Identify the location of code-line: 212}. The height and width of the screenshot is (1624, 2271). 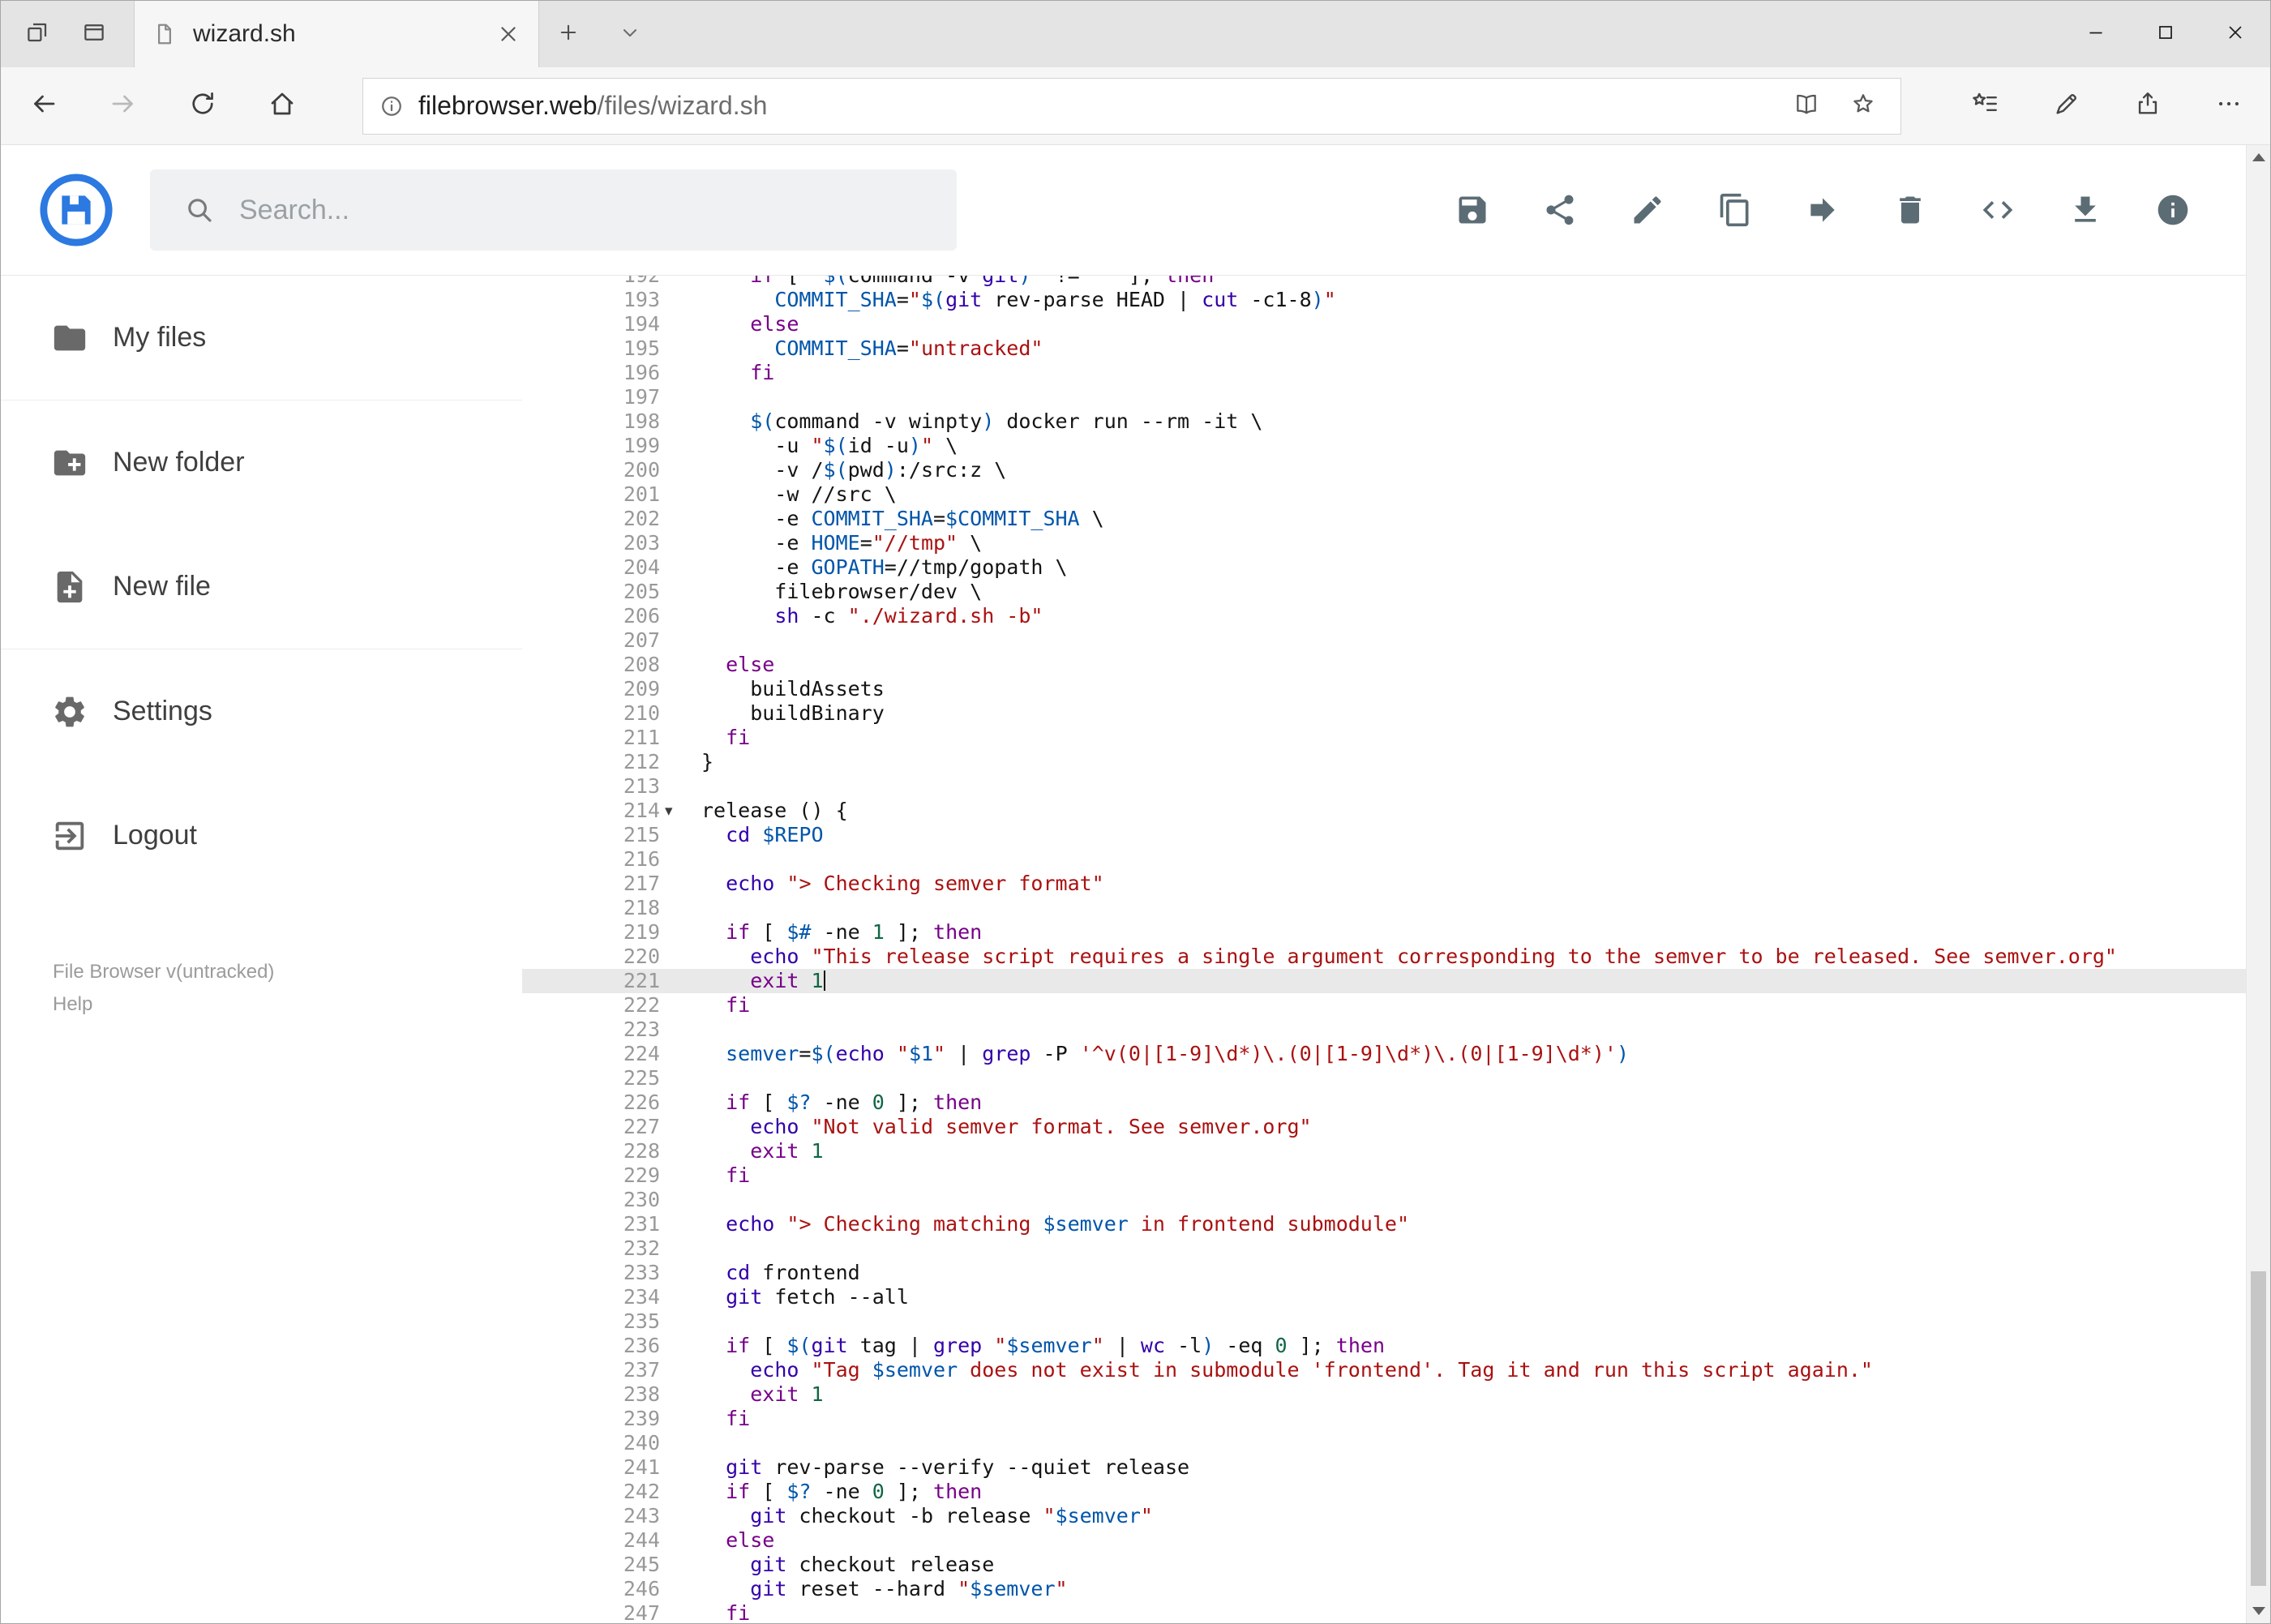
(1384, 762).